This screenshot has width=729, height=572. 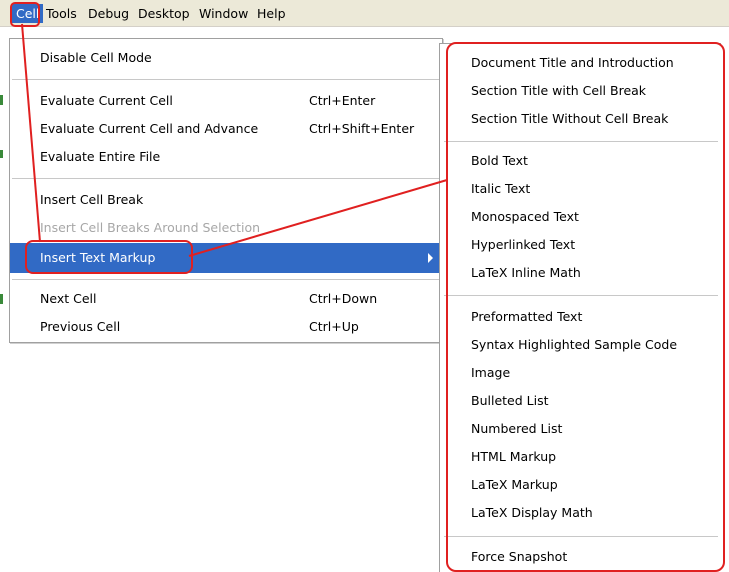 I want to click on submenu-item-label: LaTeX Markup, so click(x=514, y=484).